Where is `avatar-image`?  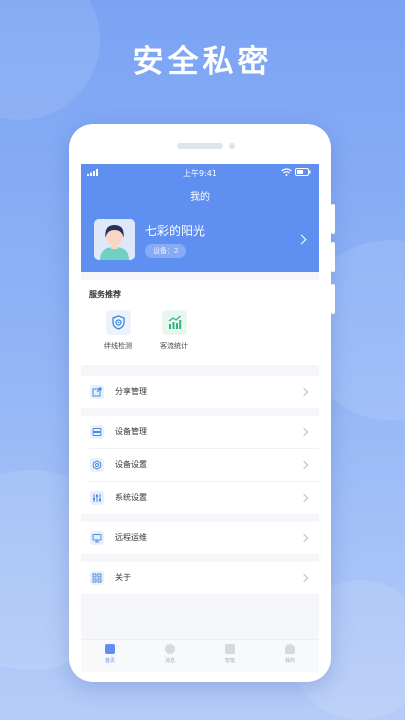 avatar-image is located at coordinates (114, 239).